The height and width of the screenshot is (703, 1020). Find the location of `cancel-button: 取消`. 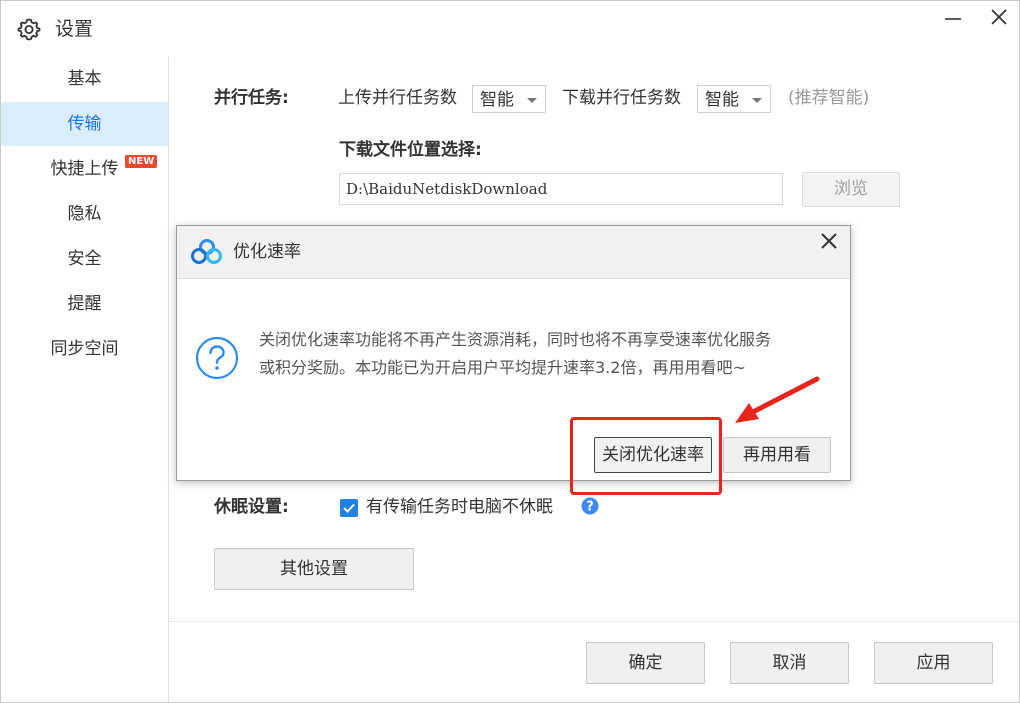

cancel-button: 取消 is located at coordinates (789, 663).